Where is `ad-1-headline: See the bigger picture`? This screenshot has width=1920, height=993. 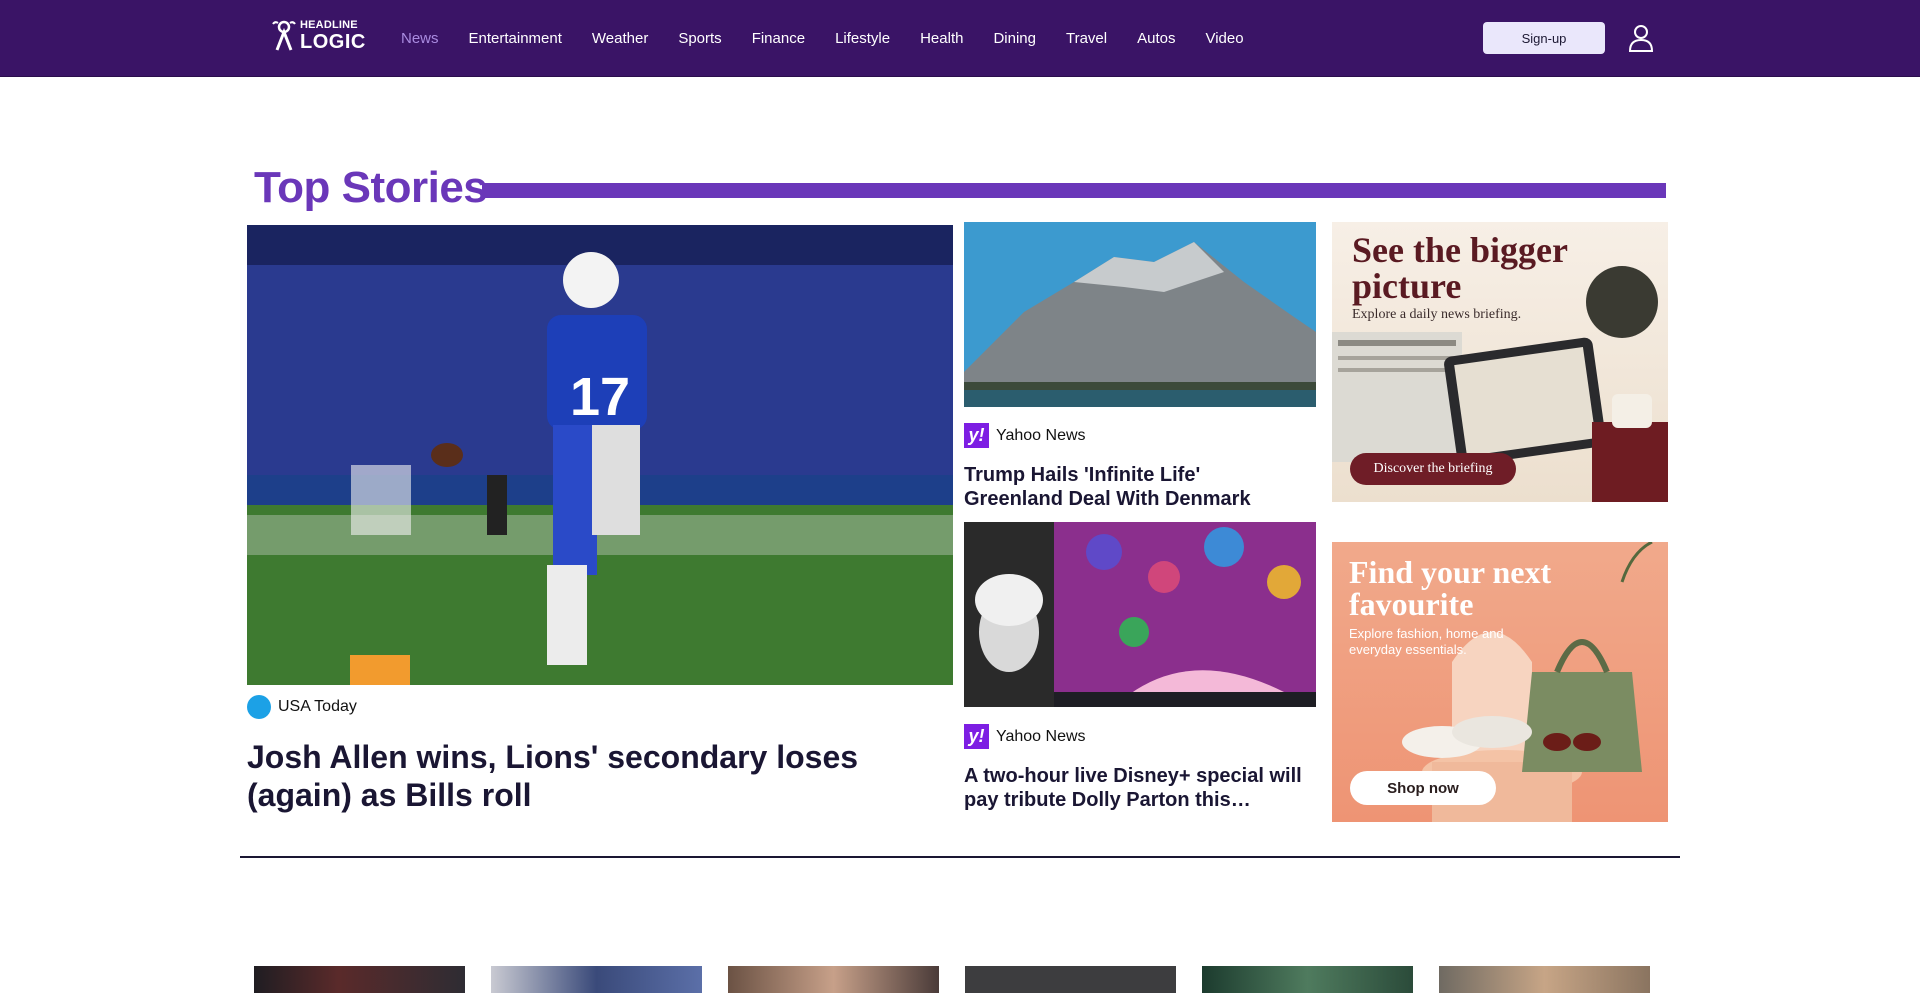 ad-1-headline: See the bigger picture is located at coordinates (1460, 268).